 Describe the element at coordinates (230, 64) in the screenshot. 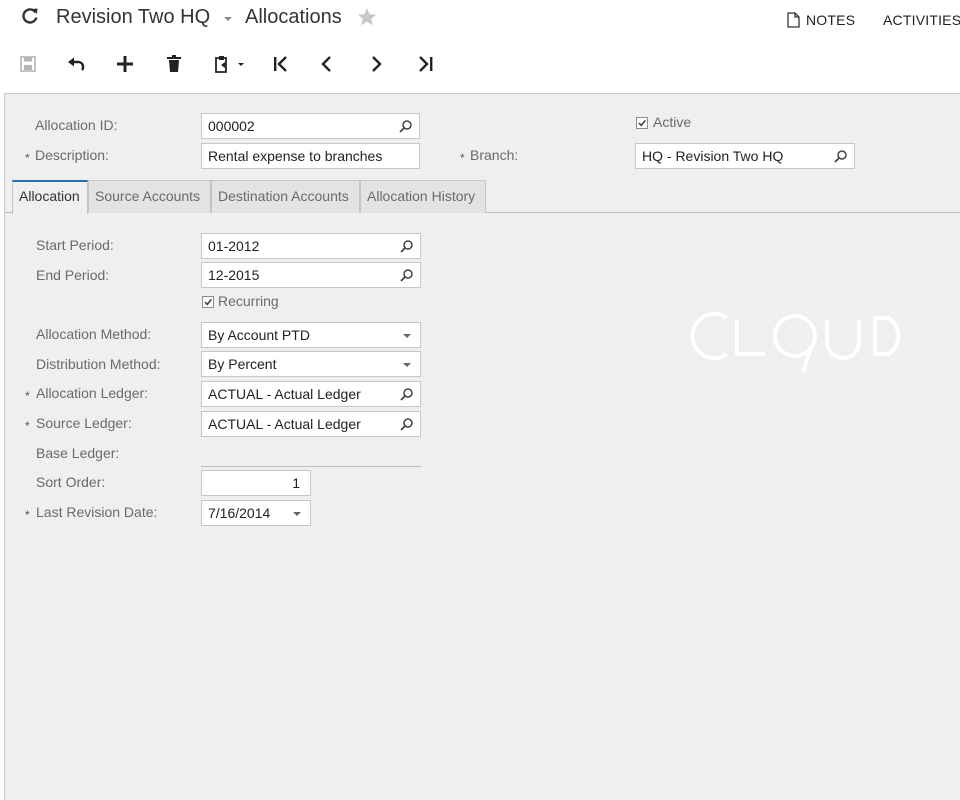

I see `clipboard-icon` at that location.